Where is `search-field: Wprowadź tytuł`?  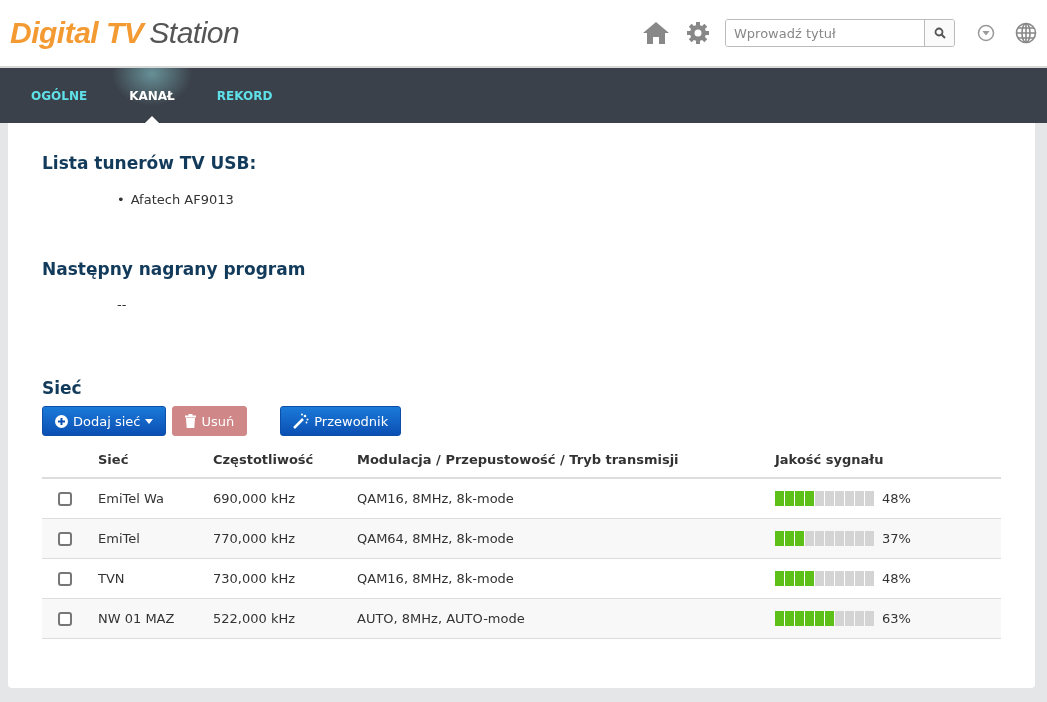 search-field: Wprowadź tytuł is located at coordinates (840, 33).